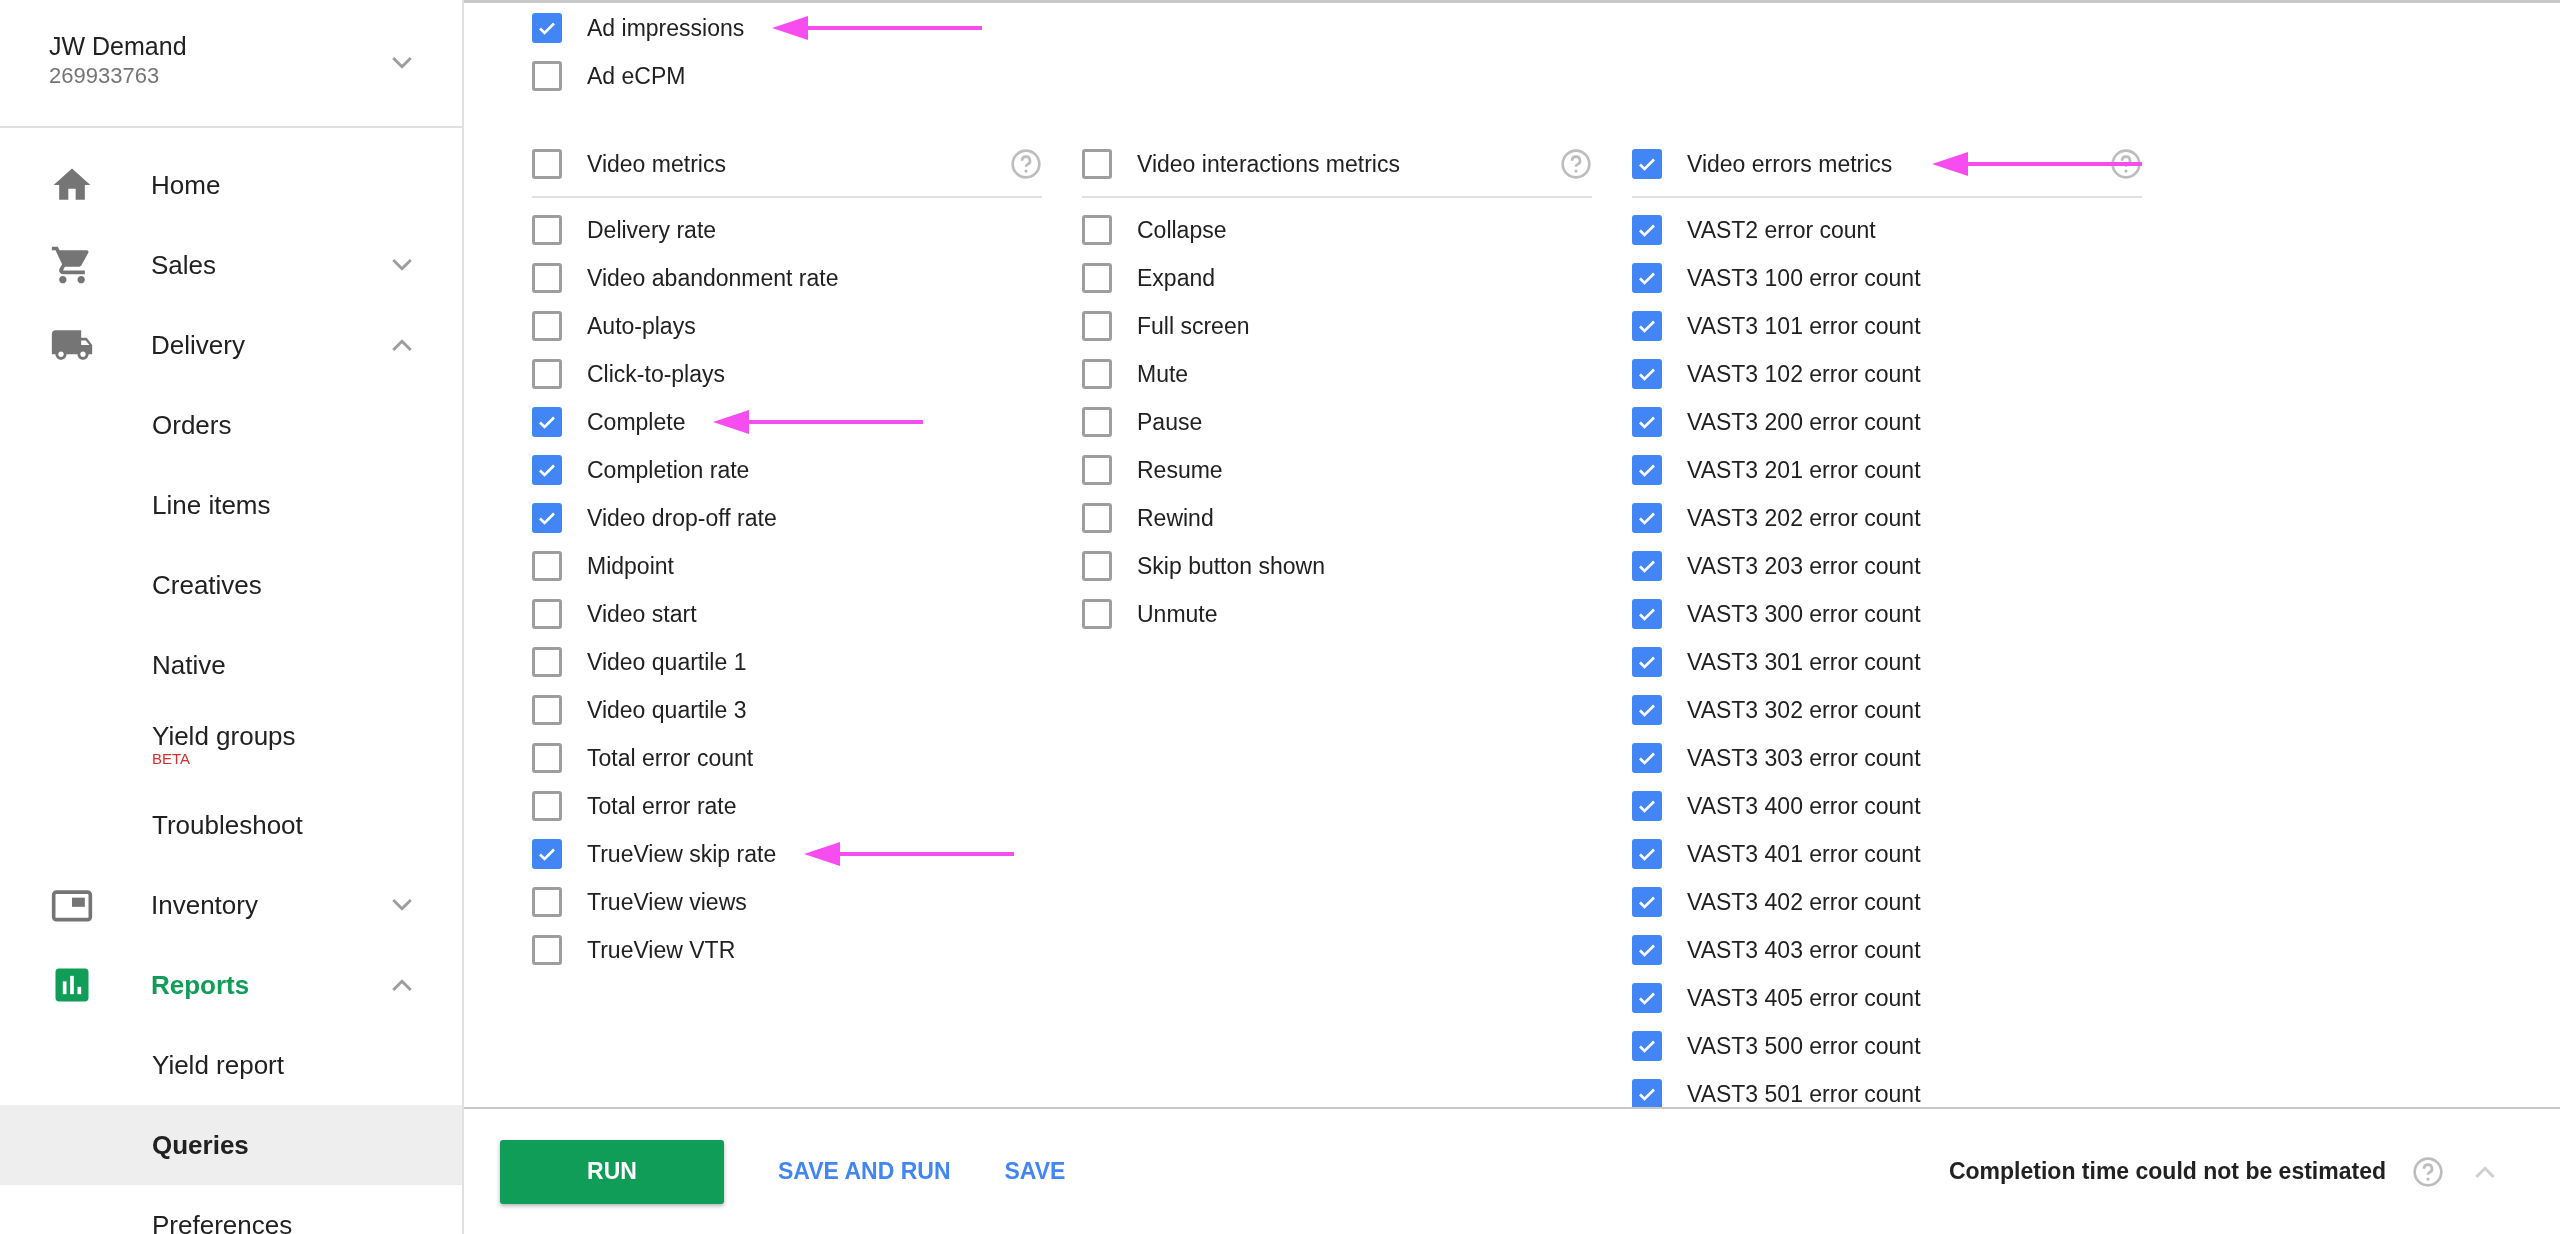 The height and width of the screenshot is (1234, 2560). Describe the element at coordinates (1804, 662) in the screenshot. I see `checkbox-label: VAST3 301 error count` at that location.